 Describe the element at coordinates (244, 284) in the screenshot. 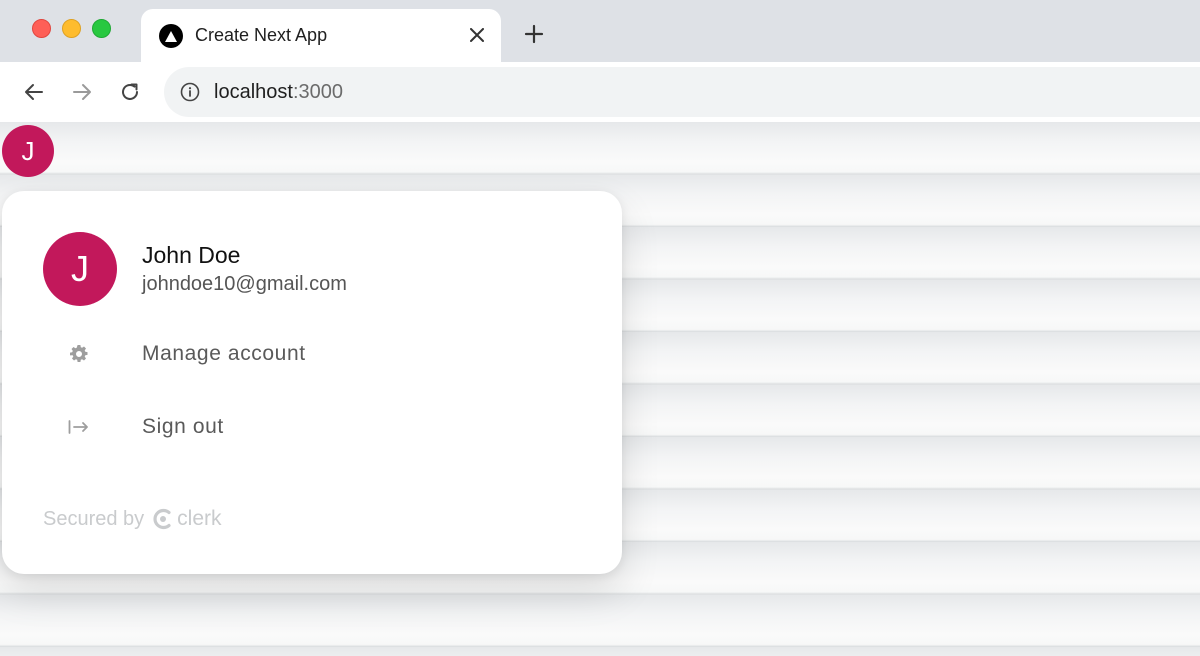

I see `user-email: johndoe10@gmail.com` at that location.